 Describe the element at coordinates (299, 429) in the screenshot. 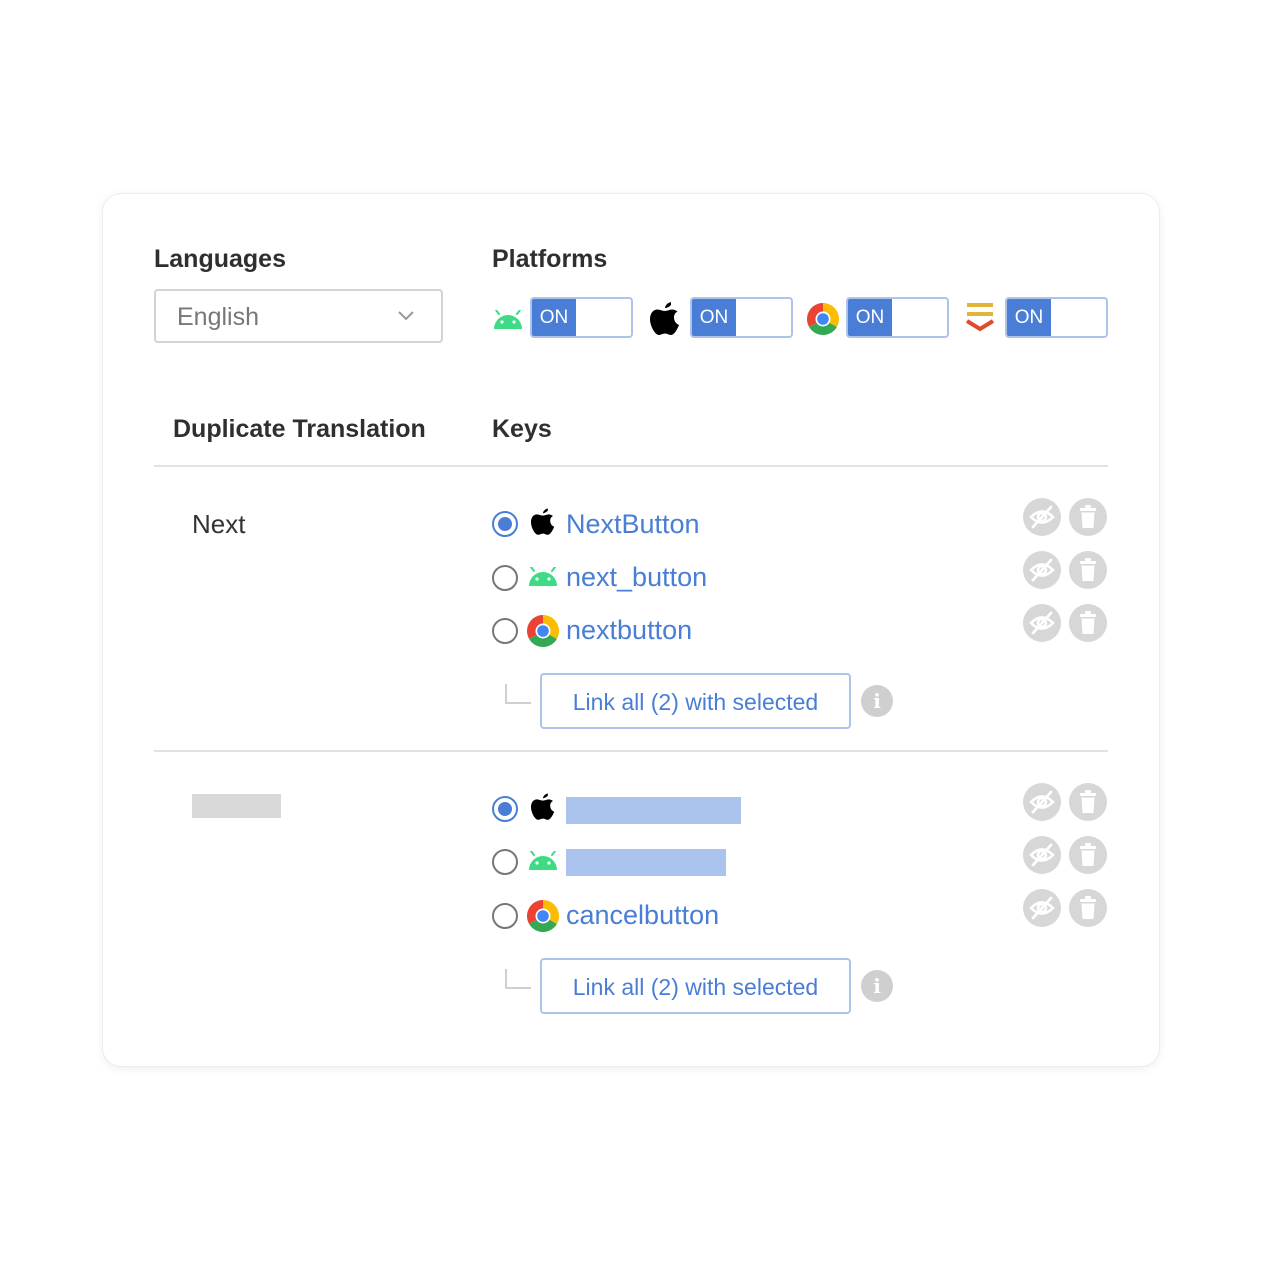

I see `column-header-duplicate-translation: Duplicate Translation` at that location.